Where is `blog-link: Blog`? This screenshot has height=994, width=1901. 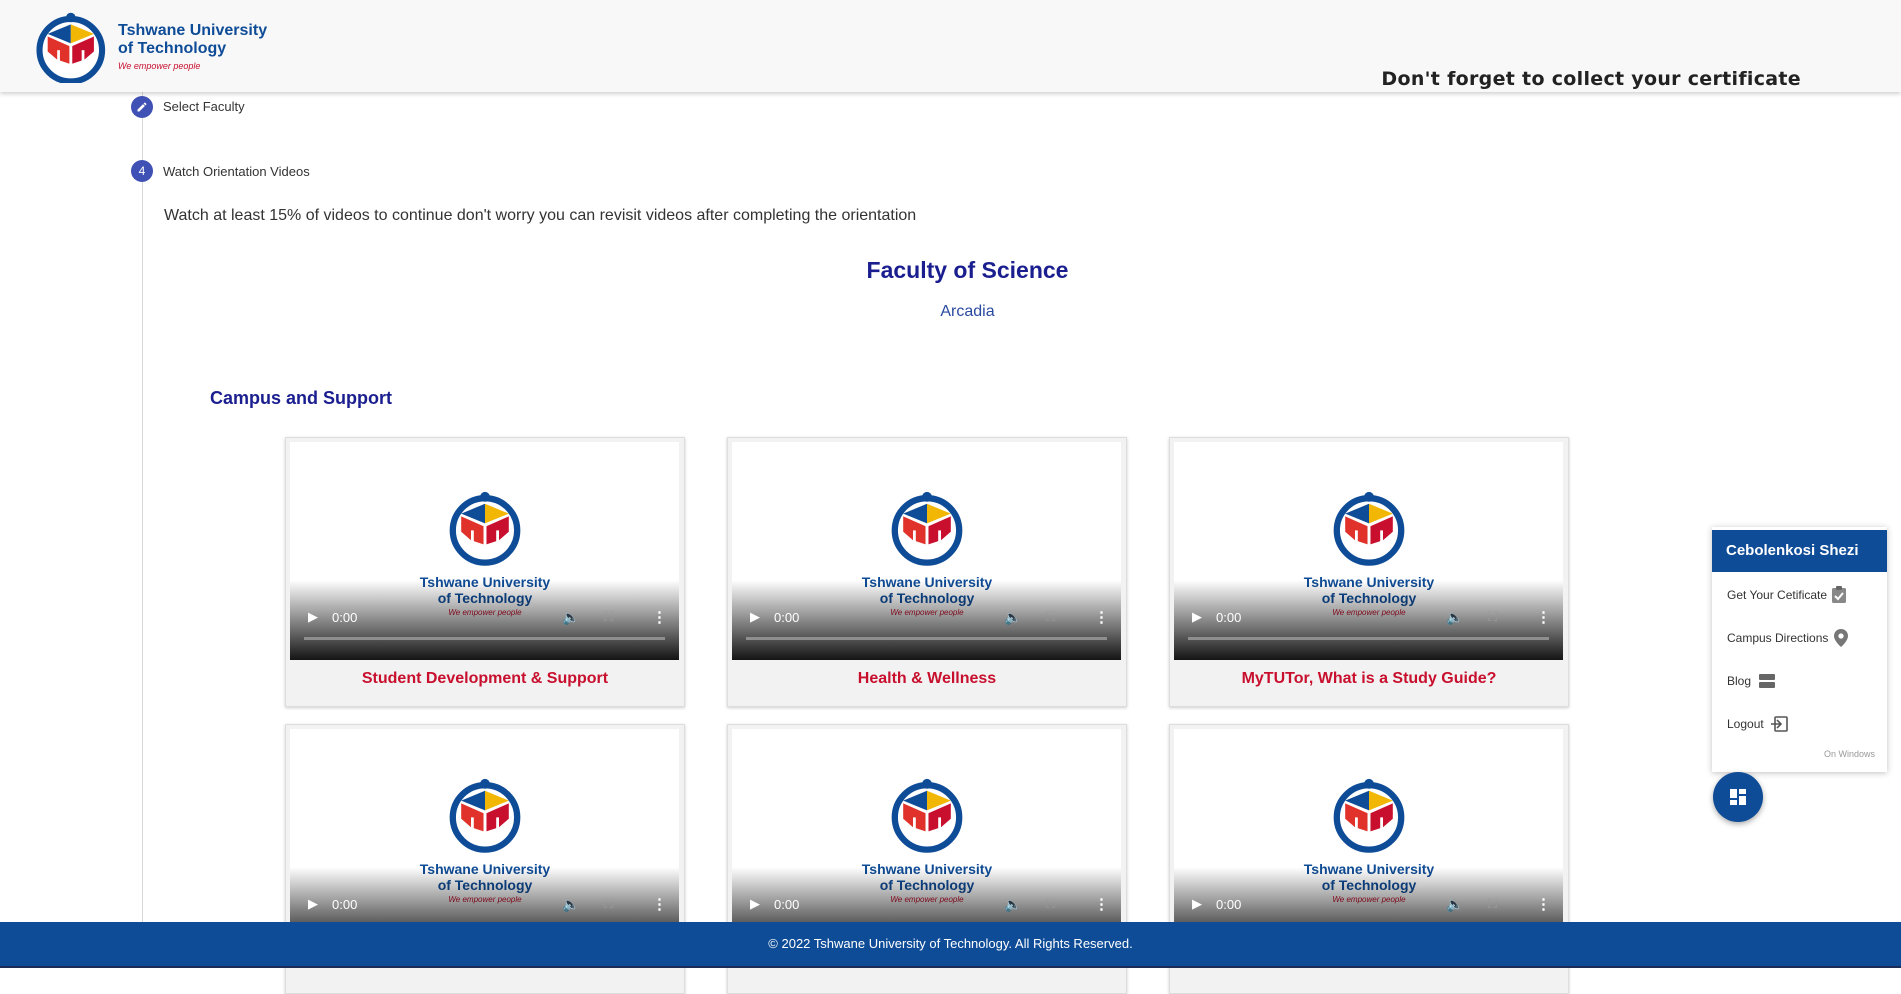 blog-link: Blog is located at coordinates (1751, 681).